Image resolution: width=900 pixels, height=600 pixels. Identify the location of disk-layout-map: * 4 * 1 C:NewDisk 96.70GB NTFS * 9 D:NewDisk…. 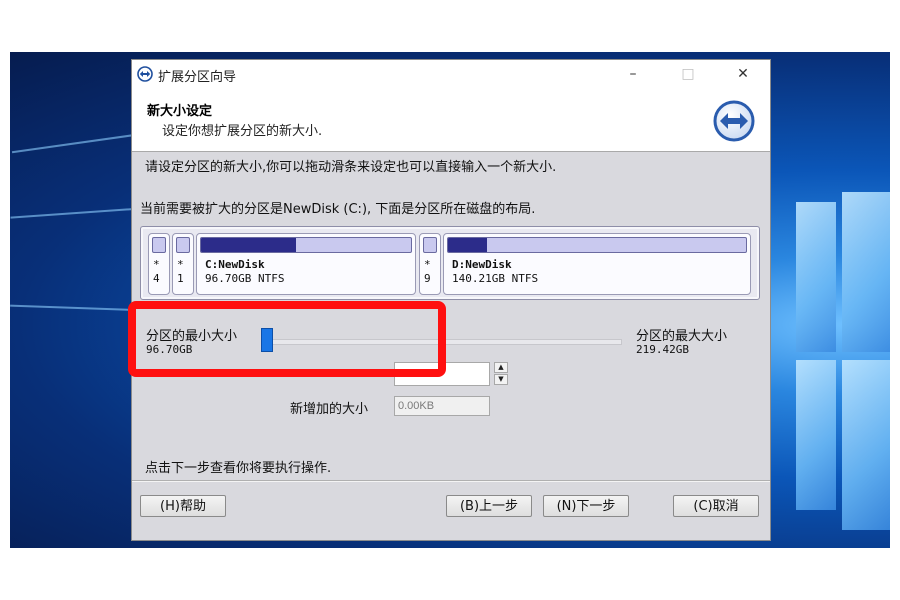
(450, 263).